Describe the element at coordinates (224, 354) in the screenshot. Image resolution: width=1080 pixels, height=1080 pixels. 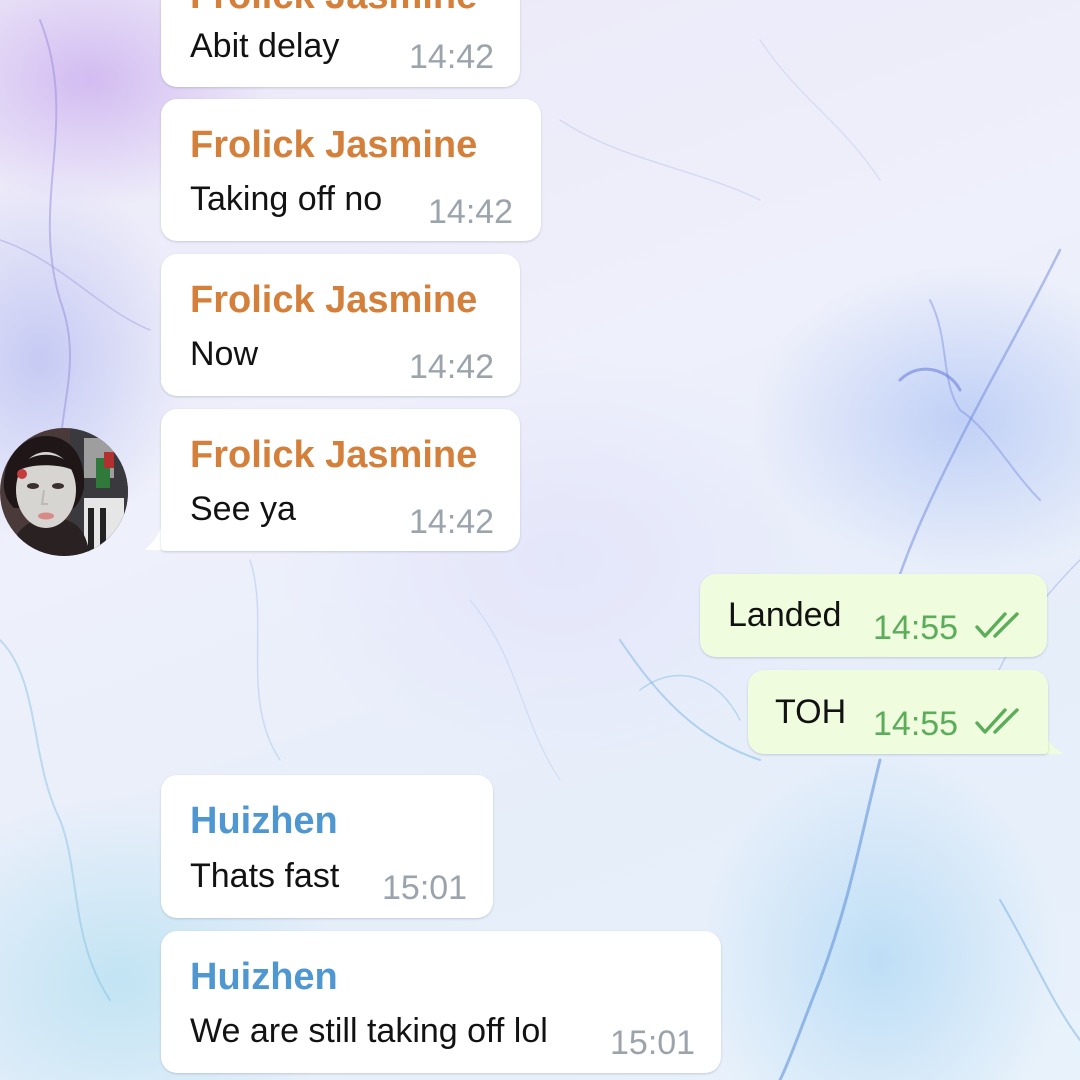
I see `message-text: Now` at that location.